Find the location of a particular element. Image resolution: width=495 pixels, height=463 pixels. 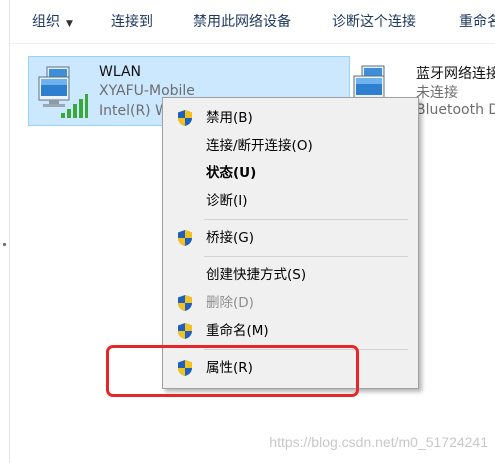

menu-item-connect-disconnect: 连接/断开连接(O) is located at coordinates (290, 146).